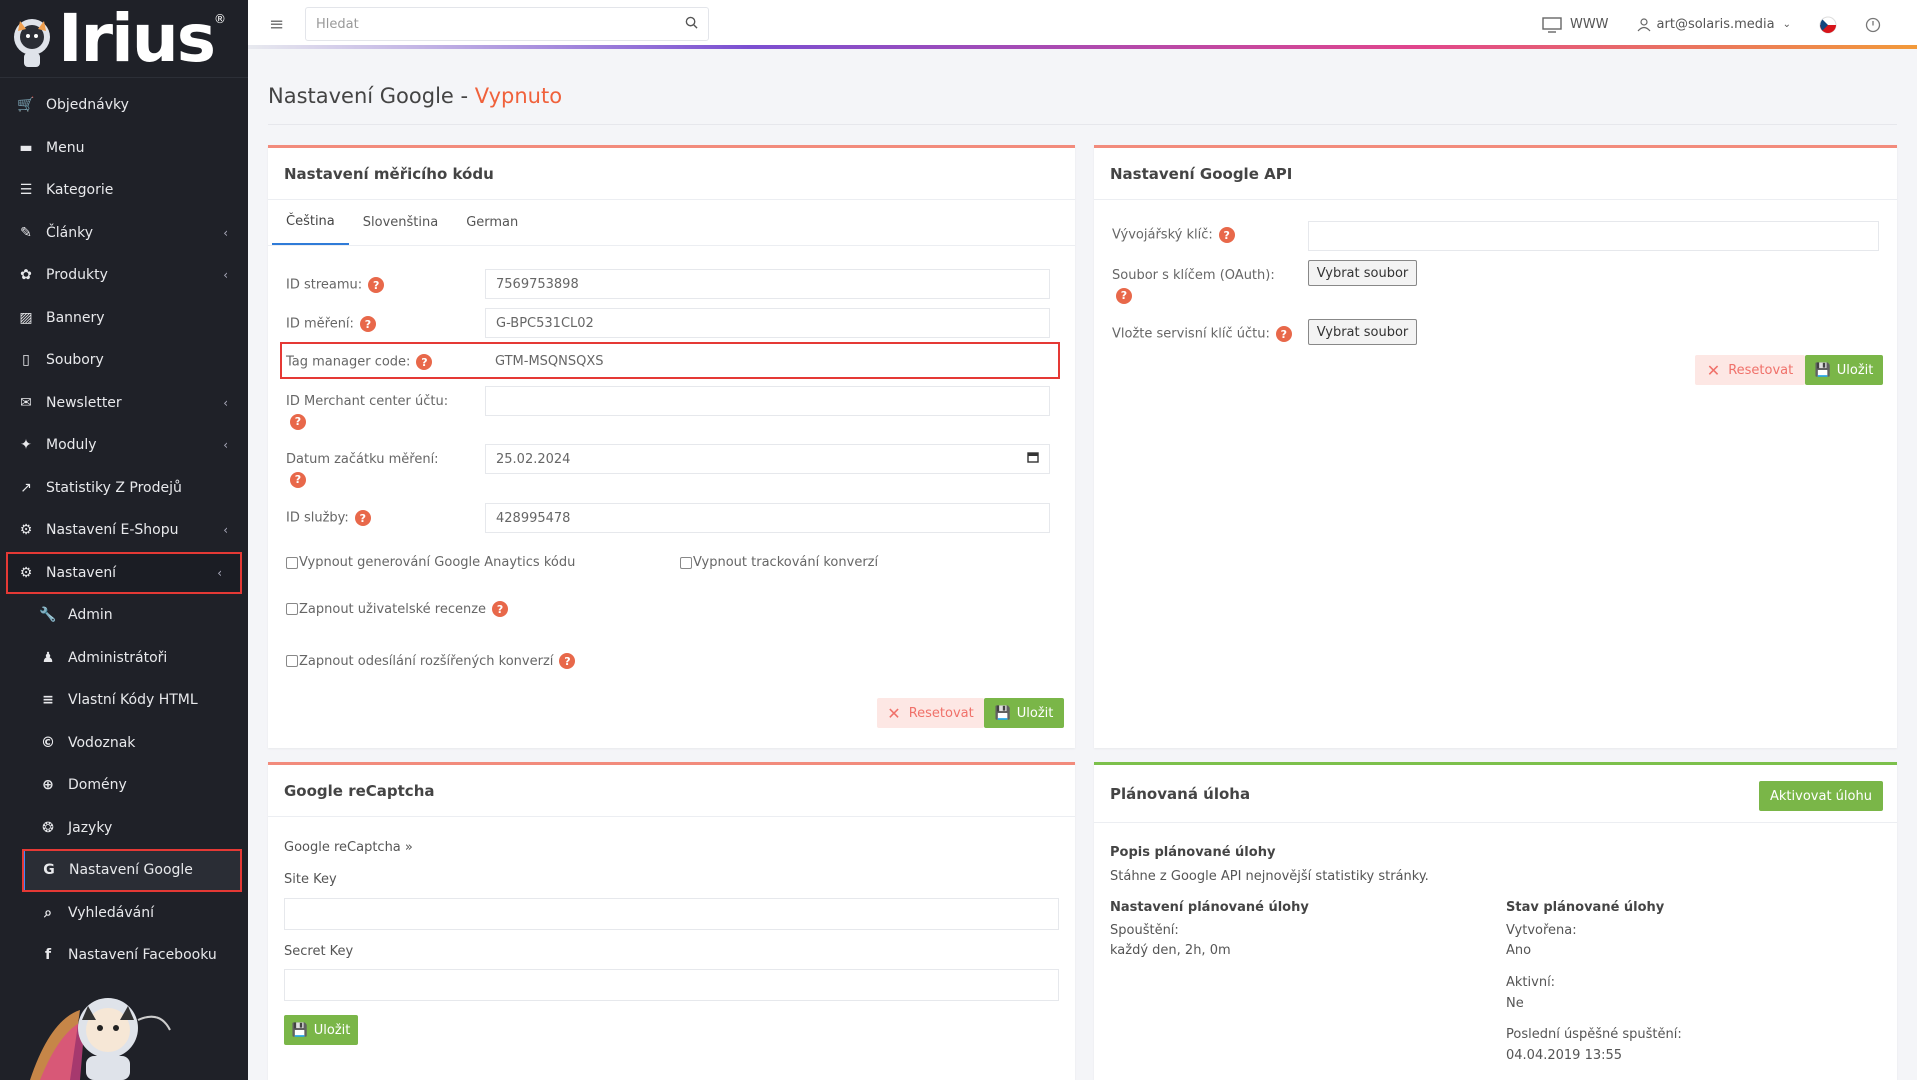 The image size is (1917, 1080). Describe the element at coordinates (1714, 24) in the screenshot. I see `user-menu: art@solaris.media ⌄` at that location.